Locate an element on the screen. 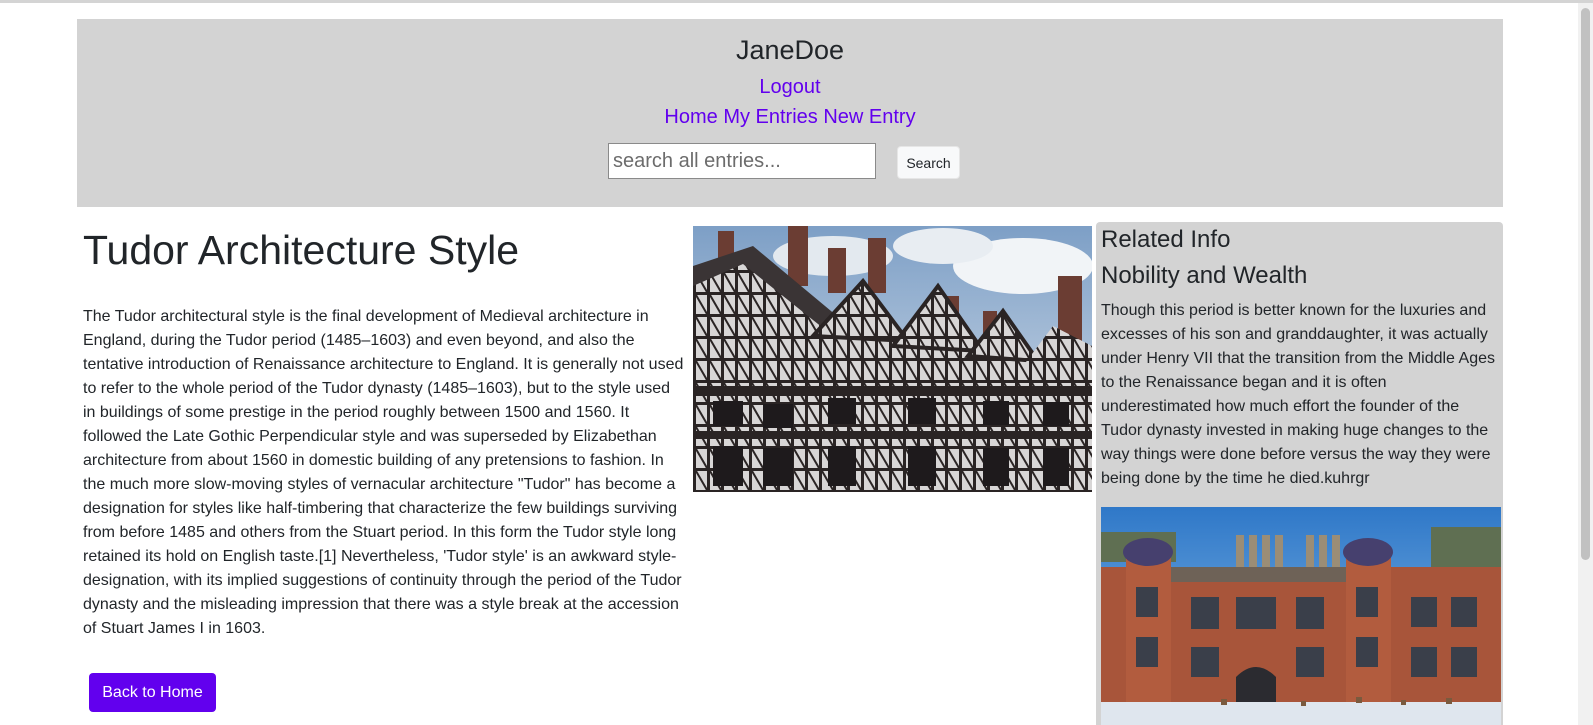 This screenshot has width=1593, height=725. nav-link-my-entries: My Entries is located at coordinates (770, 117).